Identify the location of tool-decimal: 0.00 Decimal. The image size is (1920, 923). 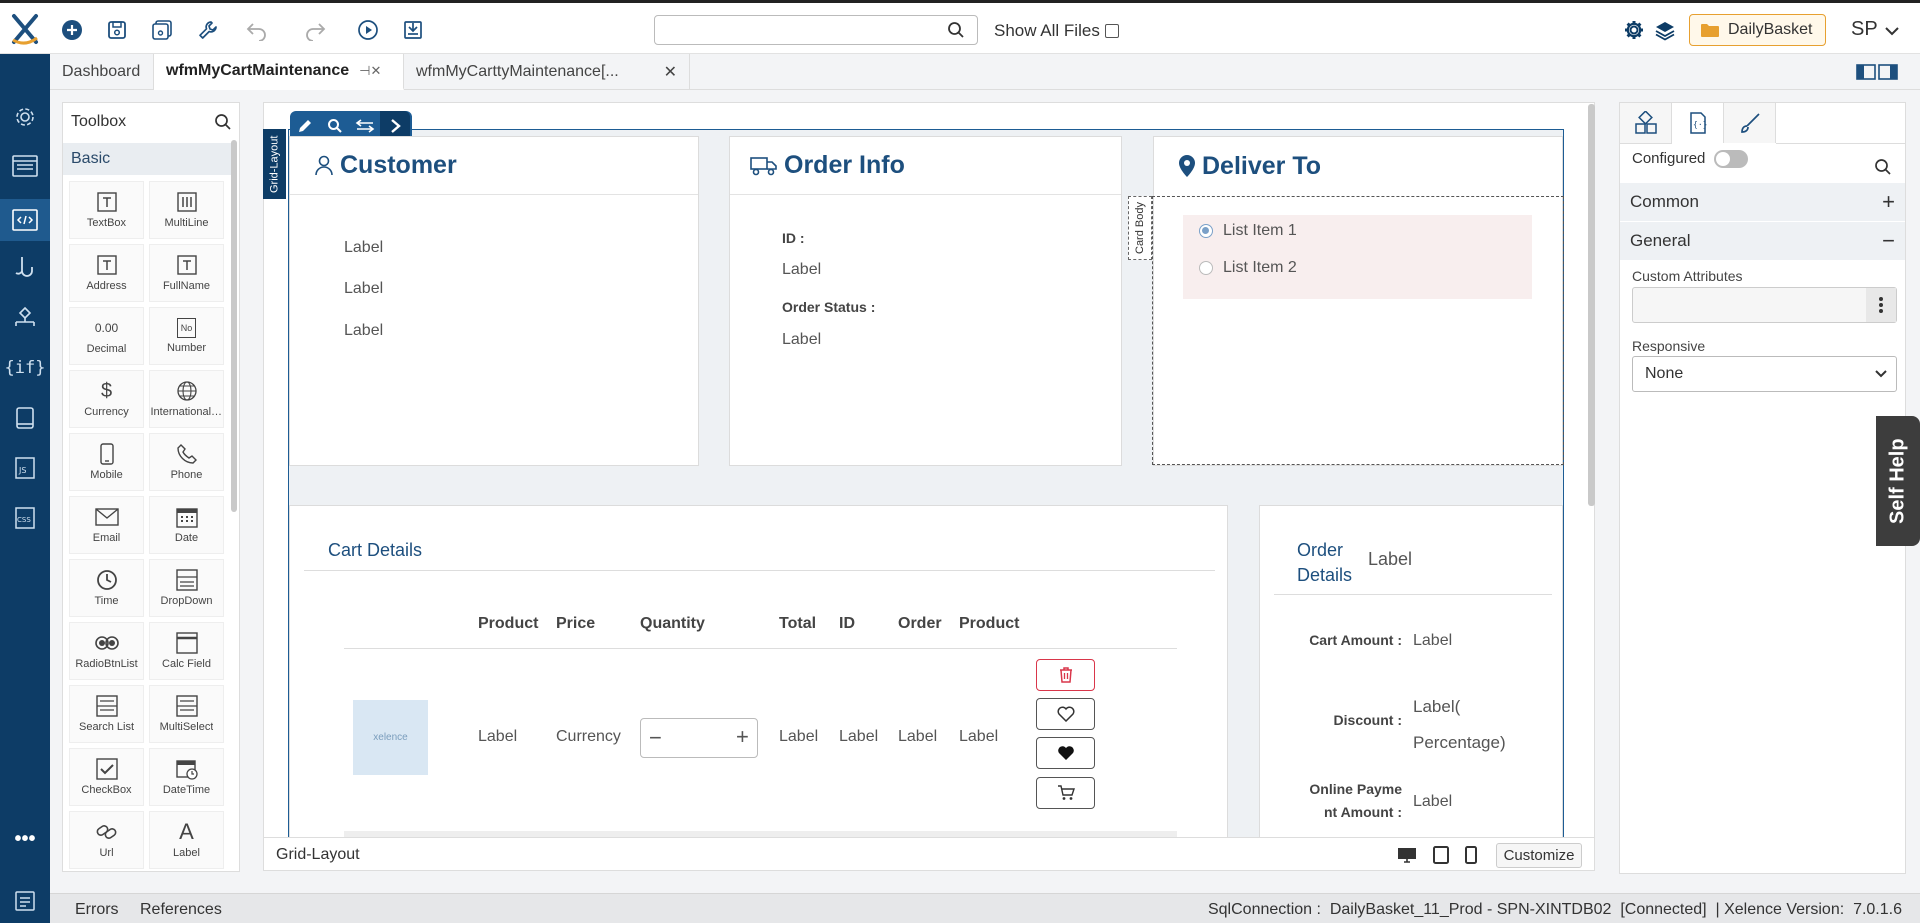
(106, 336).